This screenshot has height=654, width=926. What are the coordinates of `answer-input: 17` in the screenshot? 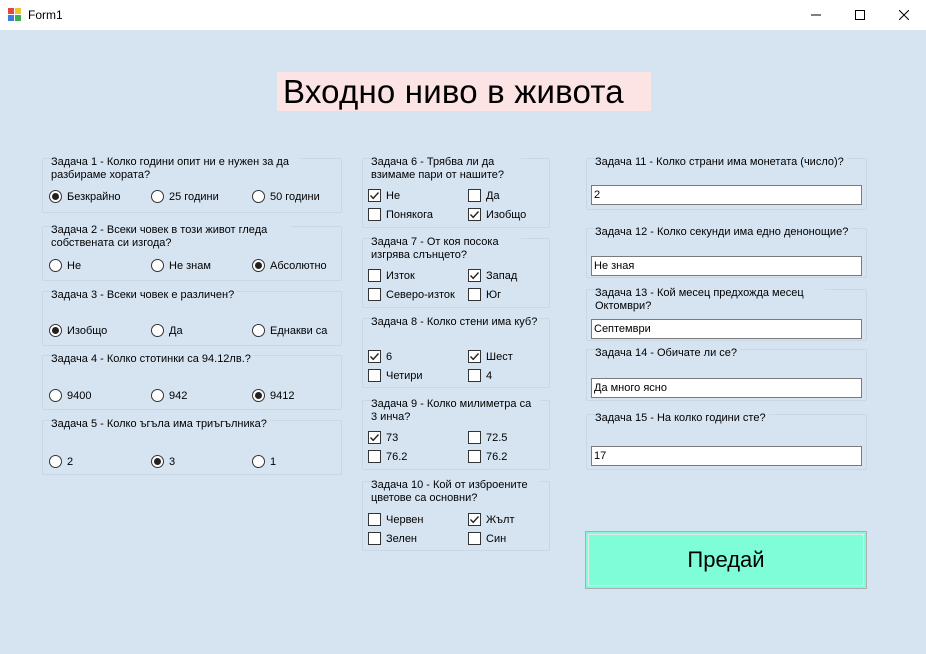 It's located at (726, 456).